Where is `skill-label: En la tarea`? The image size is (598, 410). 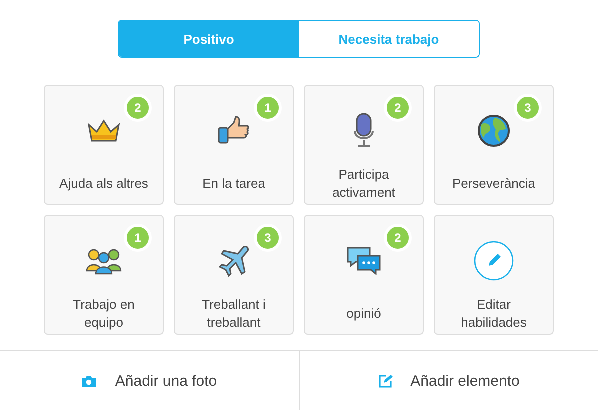
skill-label: En la tarea is located at coordinates (234, 184).